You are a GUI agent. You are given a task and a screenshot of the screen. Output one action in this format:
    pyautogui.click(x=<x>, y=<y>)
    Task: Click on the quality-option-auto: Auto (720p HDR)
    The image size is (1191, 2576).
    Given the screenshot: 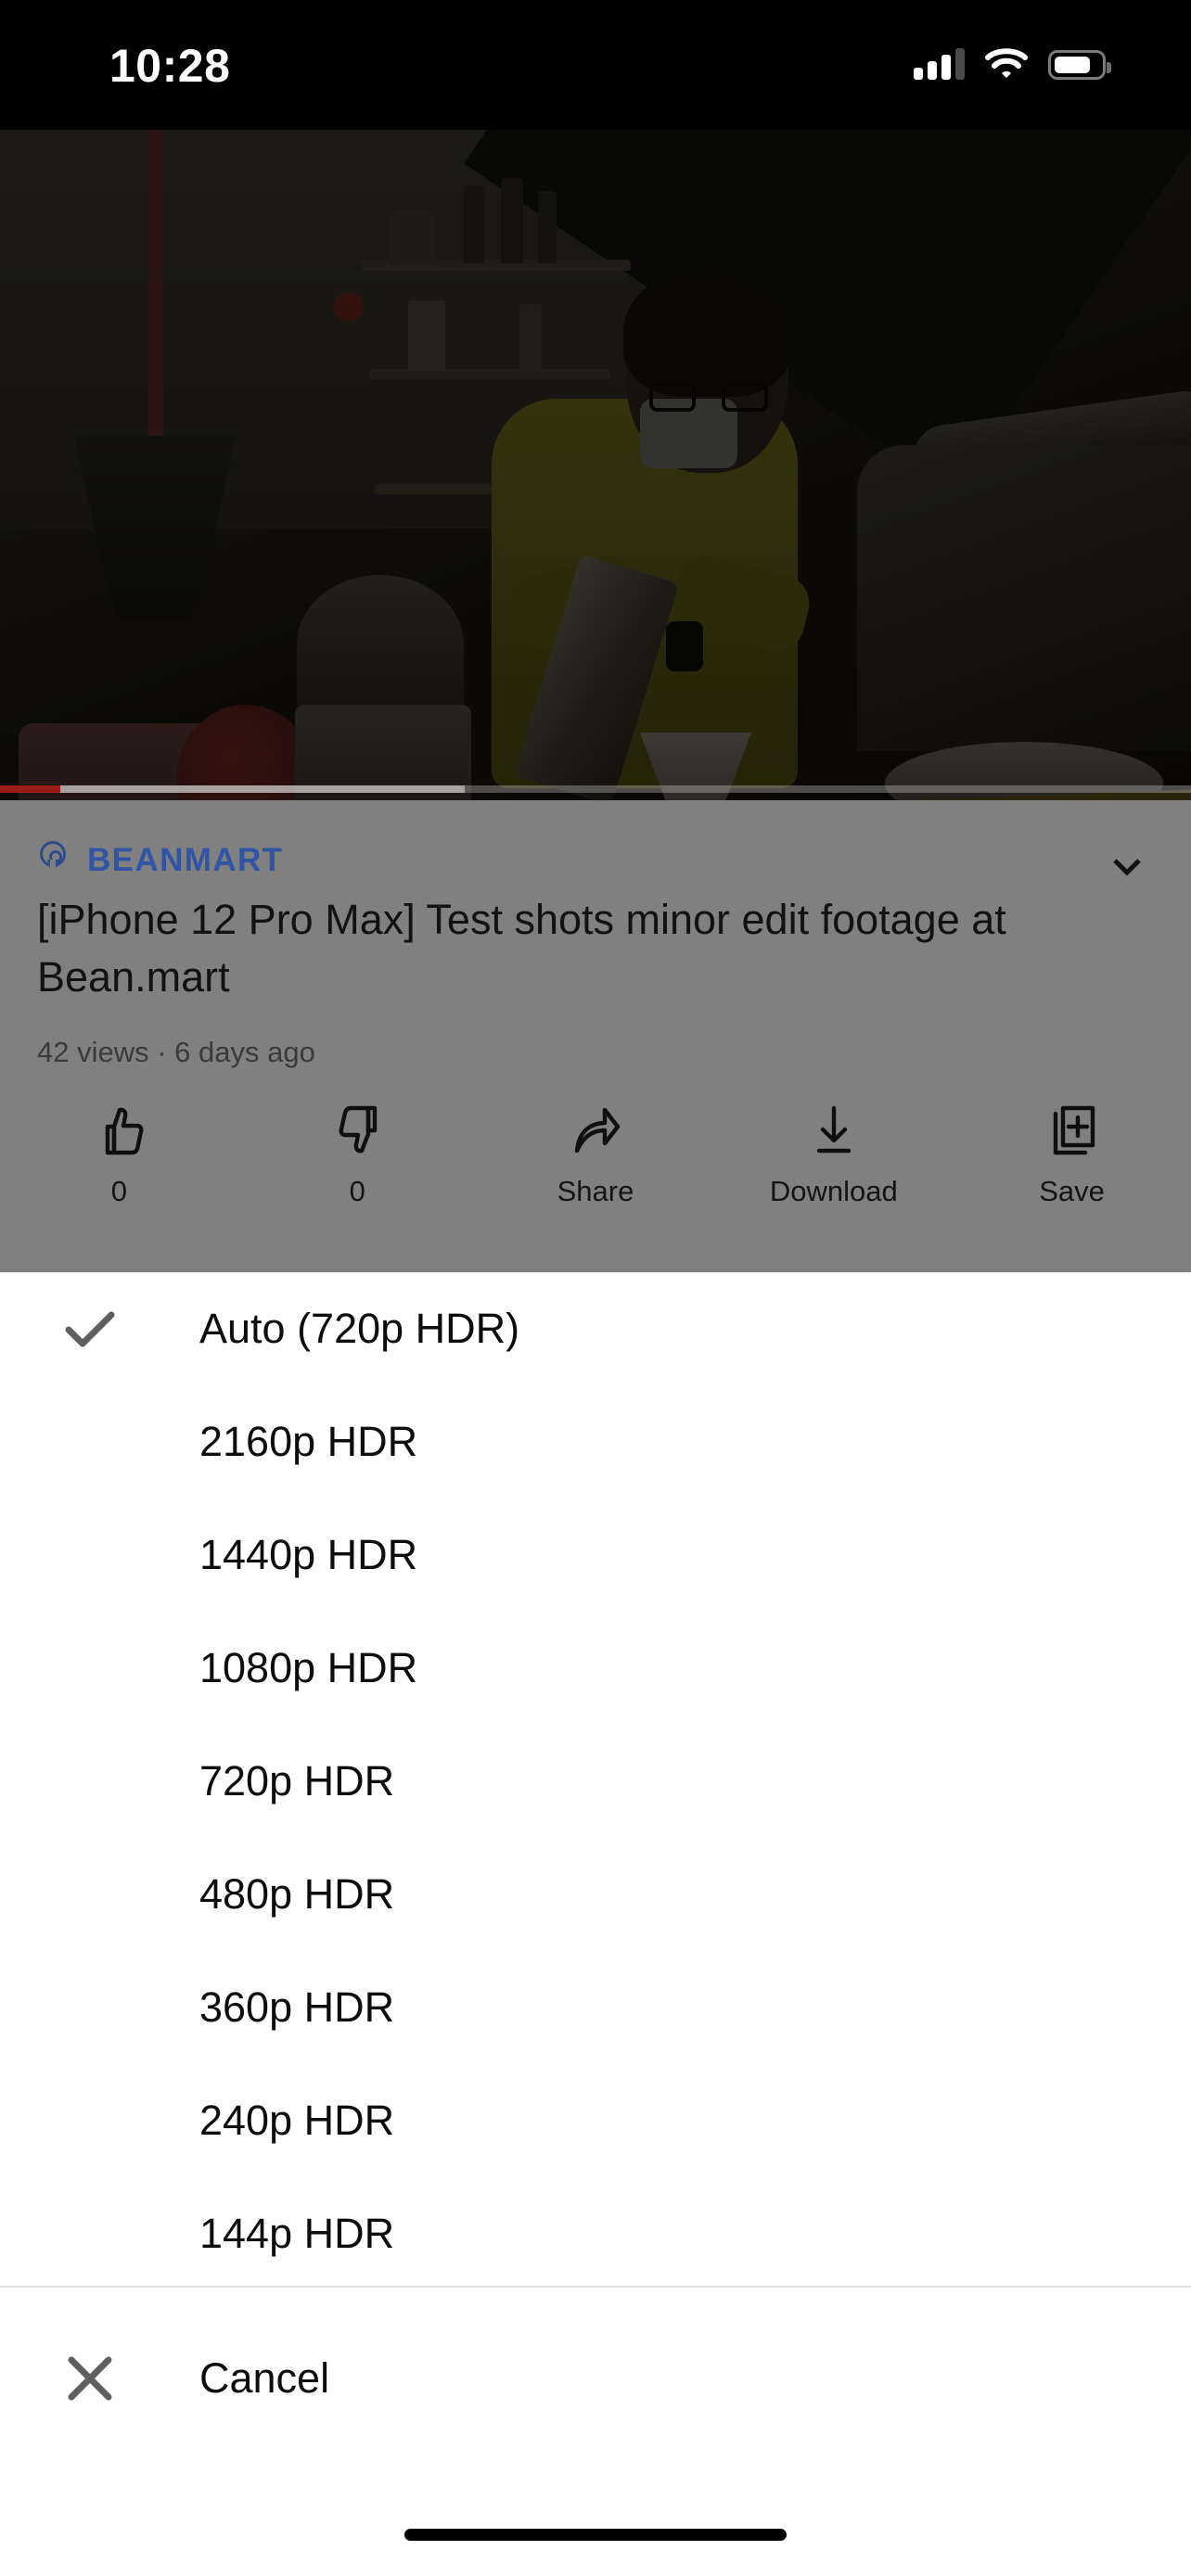 What is the action you would take?
    pyautogui.click(x=595, y=1328)
    